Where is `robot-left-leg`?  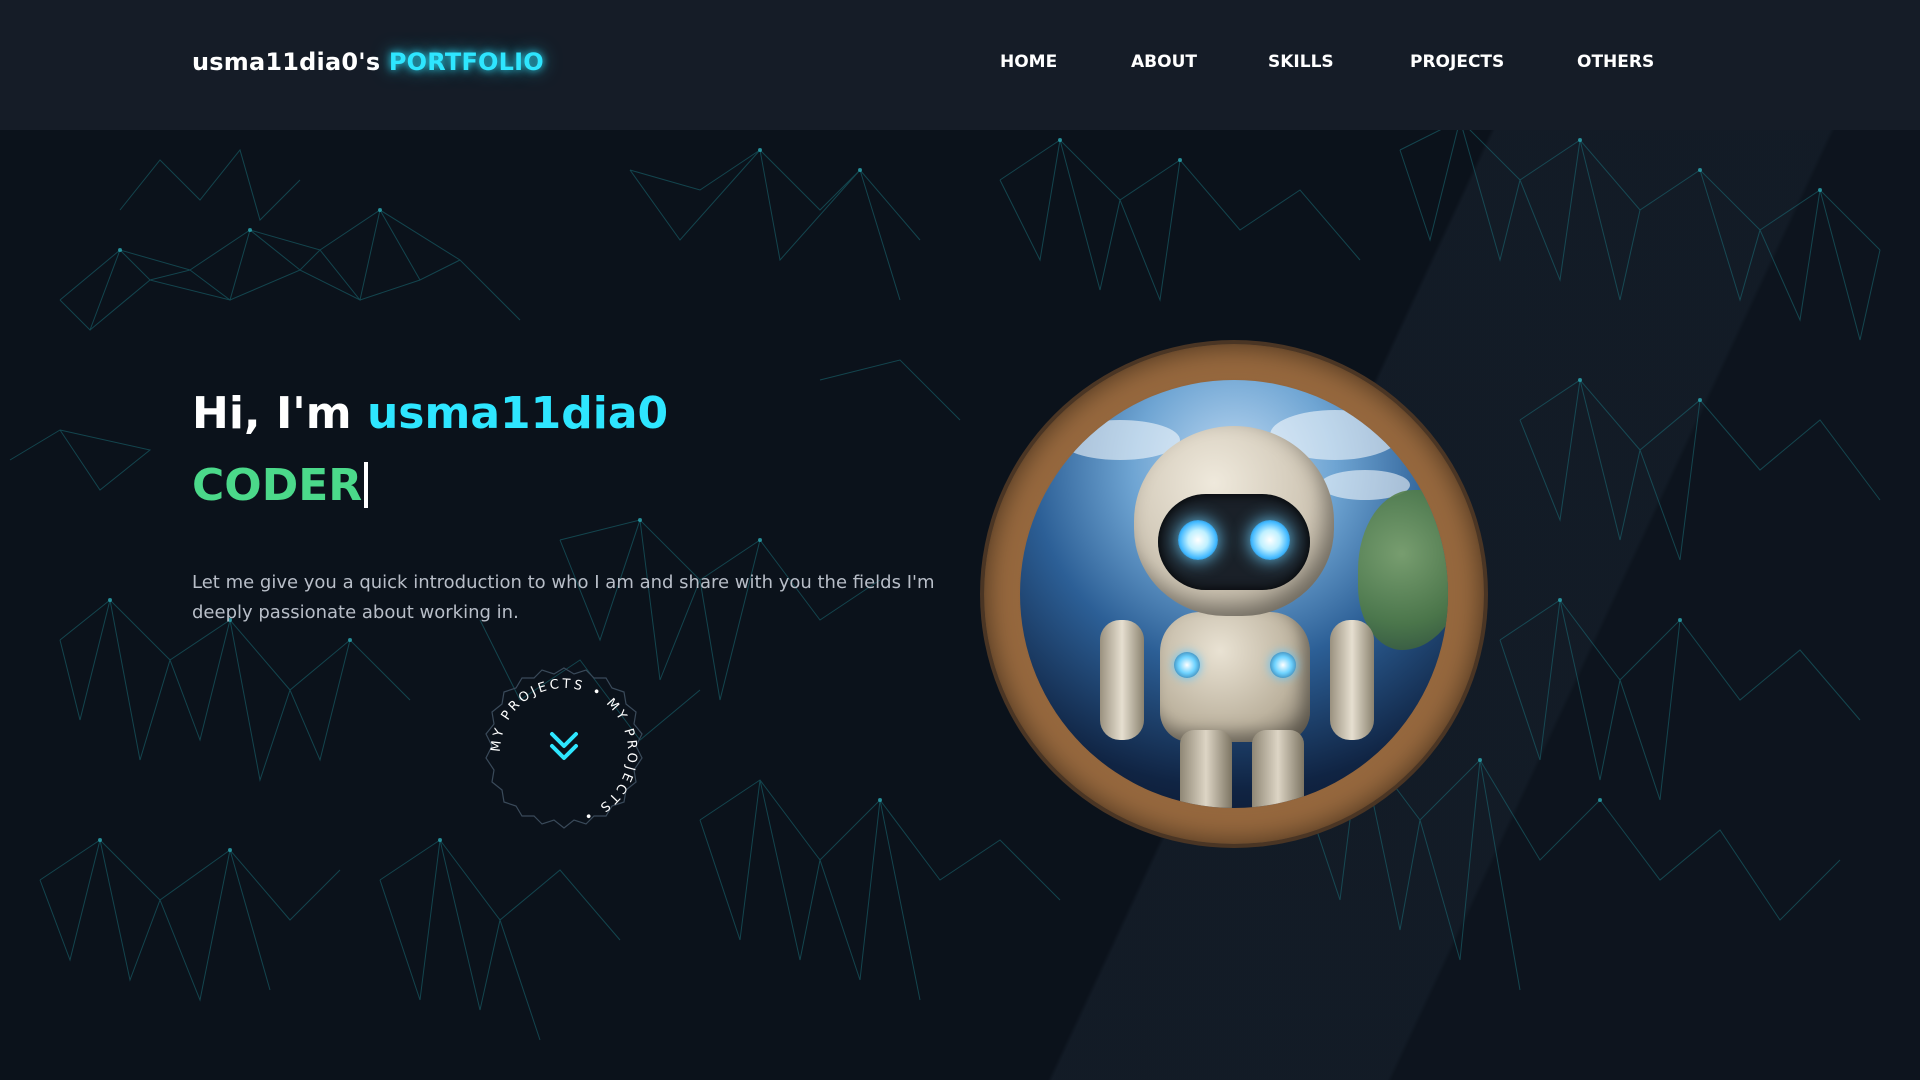
robot-left-leg is located at coordinates (1206, 769).